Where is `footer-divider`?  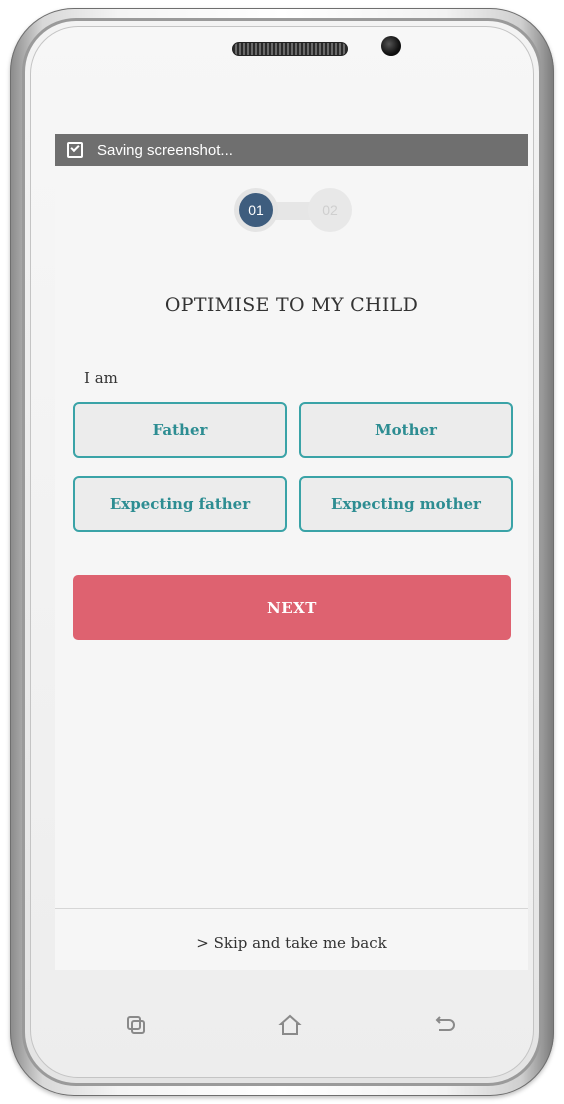
footer-divider is located at coordinates (291, 908).